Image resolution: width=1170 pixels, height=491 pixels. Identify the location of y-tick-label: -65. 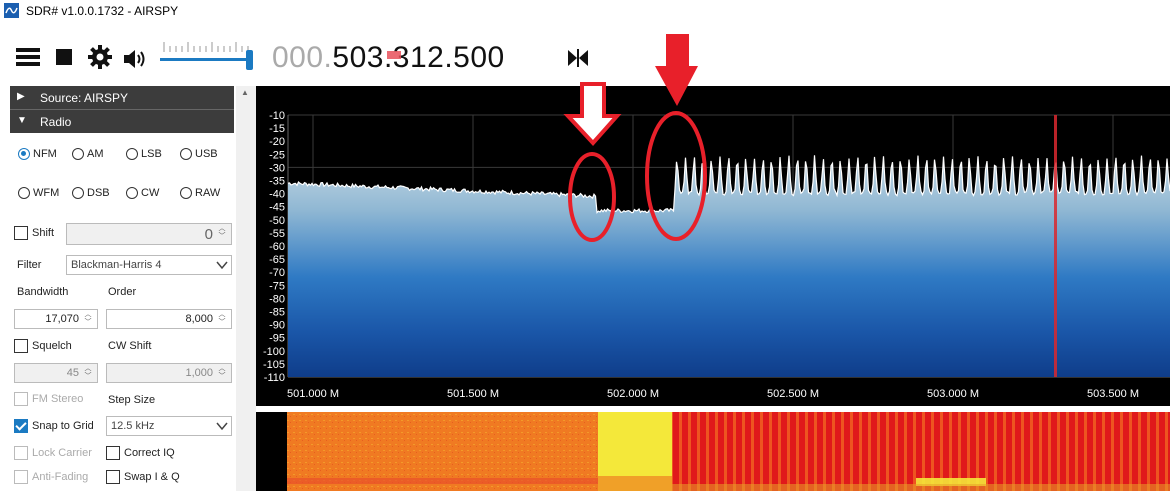
(277, 260).